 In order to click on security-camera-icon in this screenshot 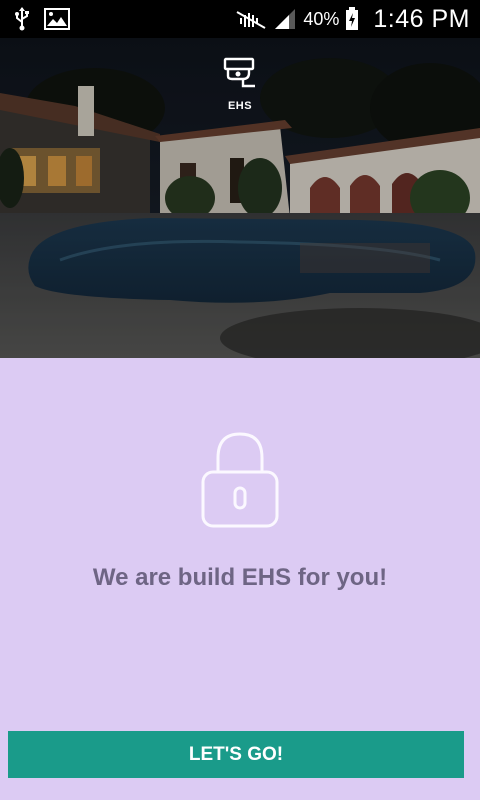, I will do `click(240, 75)`.